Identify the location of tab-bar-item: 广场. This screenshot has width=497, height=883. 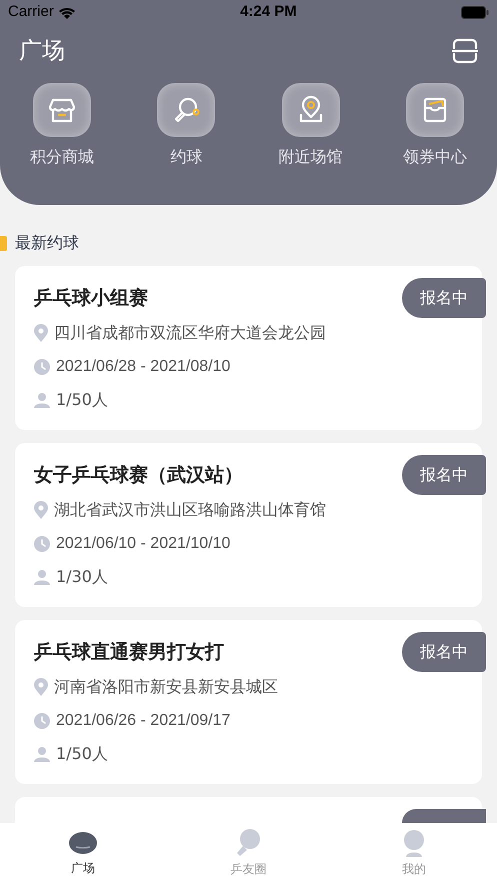
(83, 853).